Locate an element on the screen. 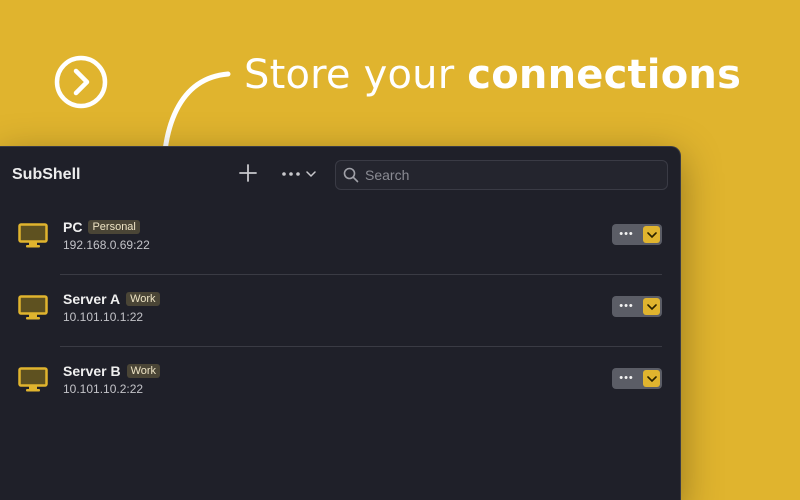 This screenshot has height=500, width=800. arrow-circle-icon is located at coordinates (81, 82).